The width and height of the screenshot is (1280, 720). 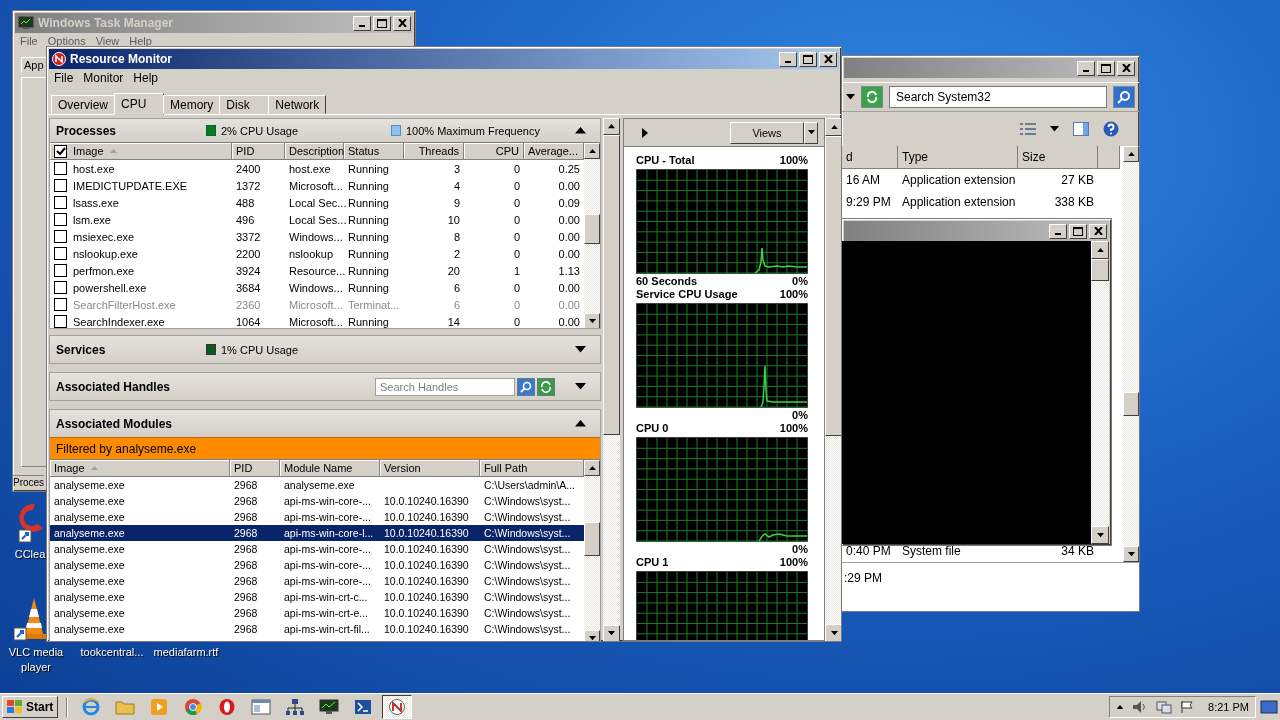 I want to click on help-icon, so click(x=1111, y=129).